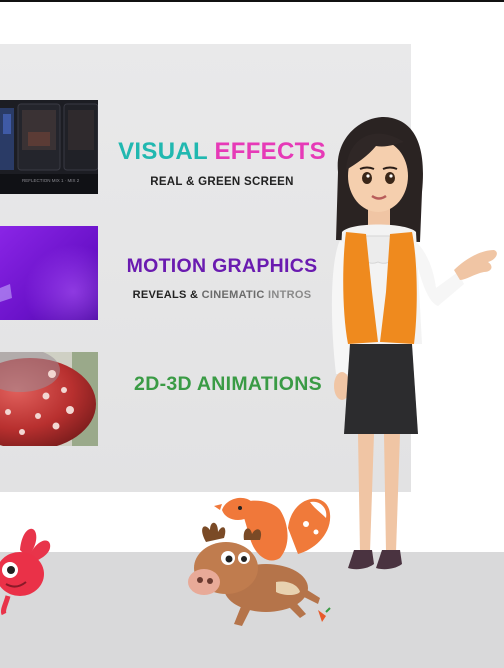  What do you see at coordinates (49, 147) in the screenshot?
I see `vfx-thumbnail: REFLECTION MIX 1 · MIX 2` at bounding box center [49, 147].